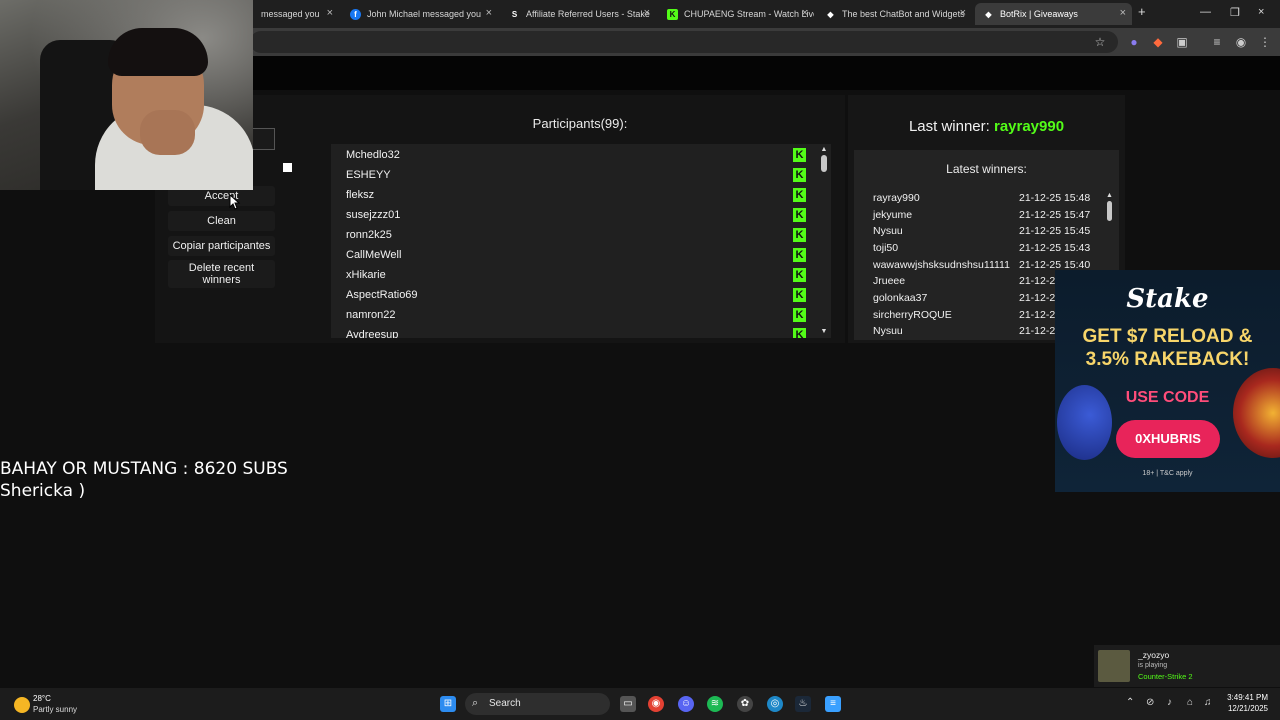 The image size is (1280, 720). What do you see at coordinates (1167, 473) in the screenshot?
I see `ad-fine-print: 18+ | T&C apply` at bounding box center [1167, 473].